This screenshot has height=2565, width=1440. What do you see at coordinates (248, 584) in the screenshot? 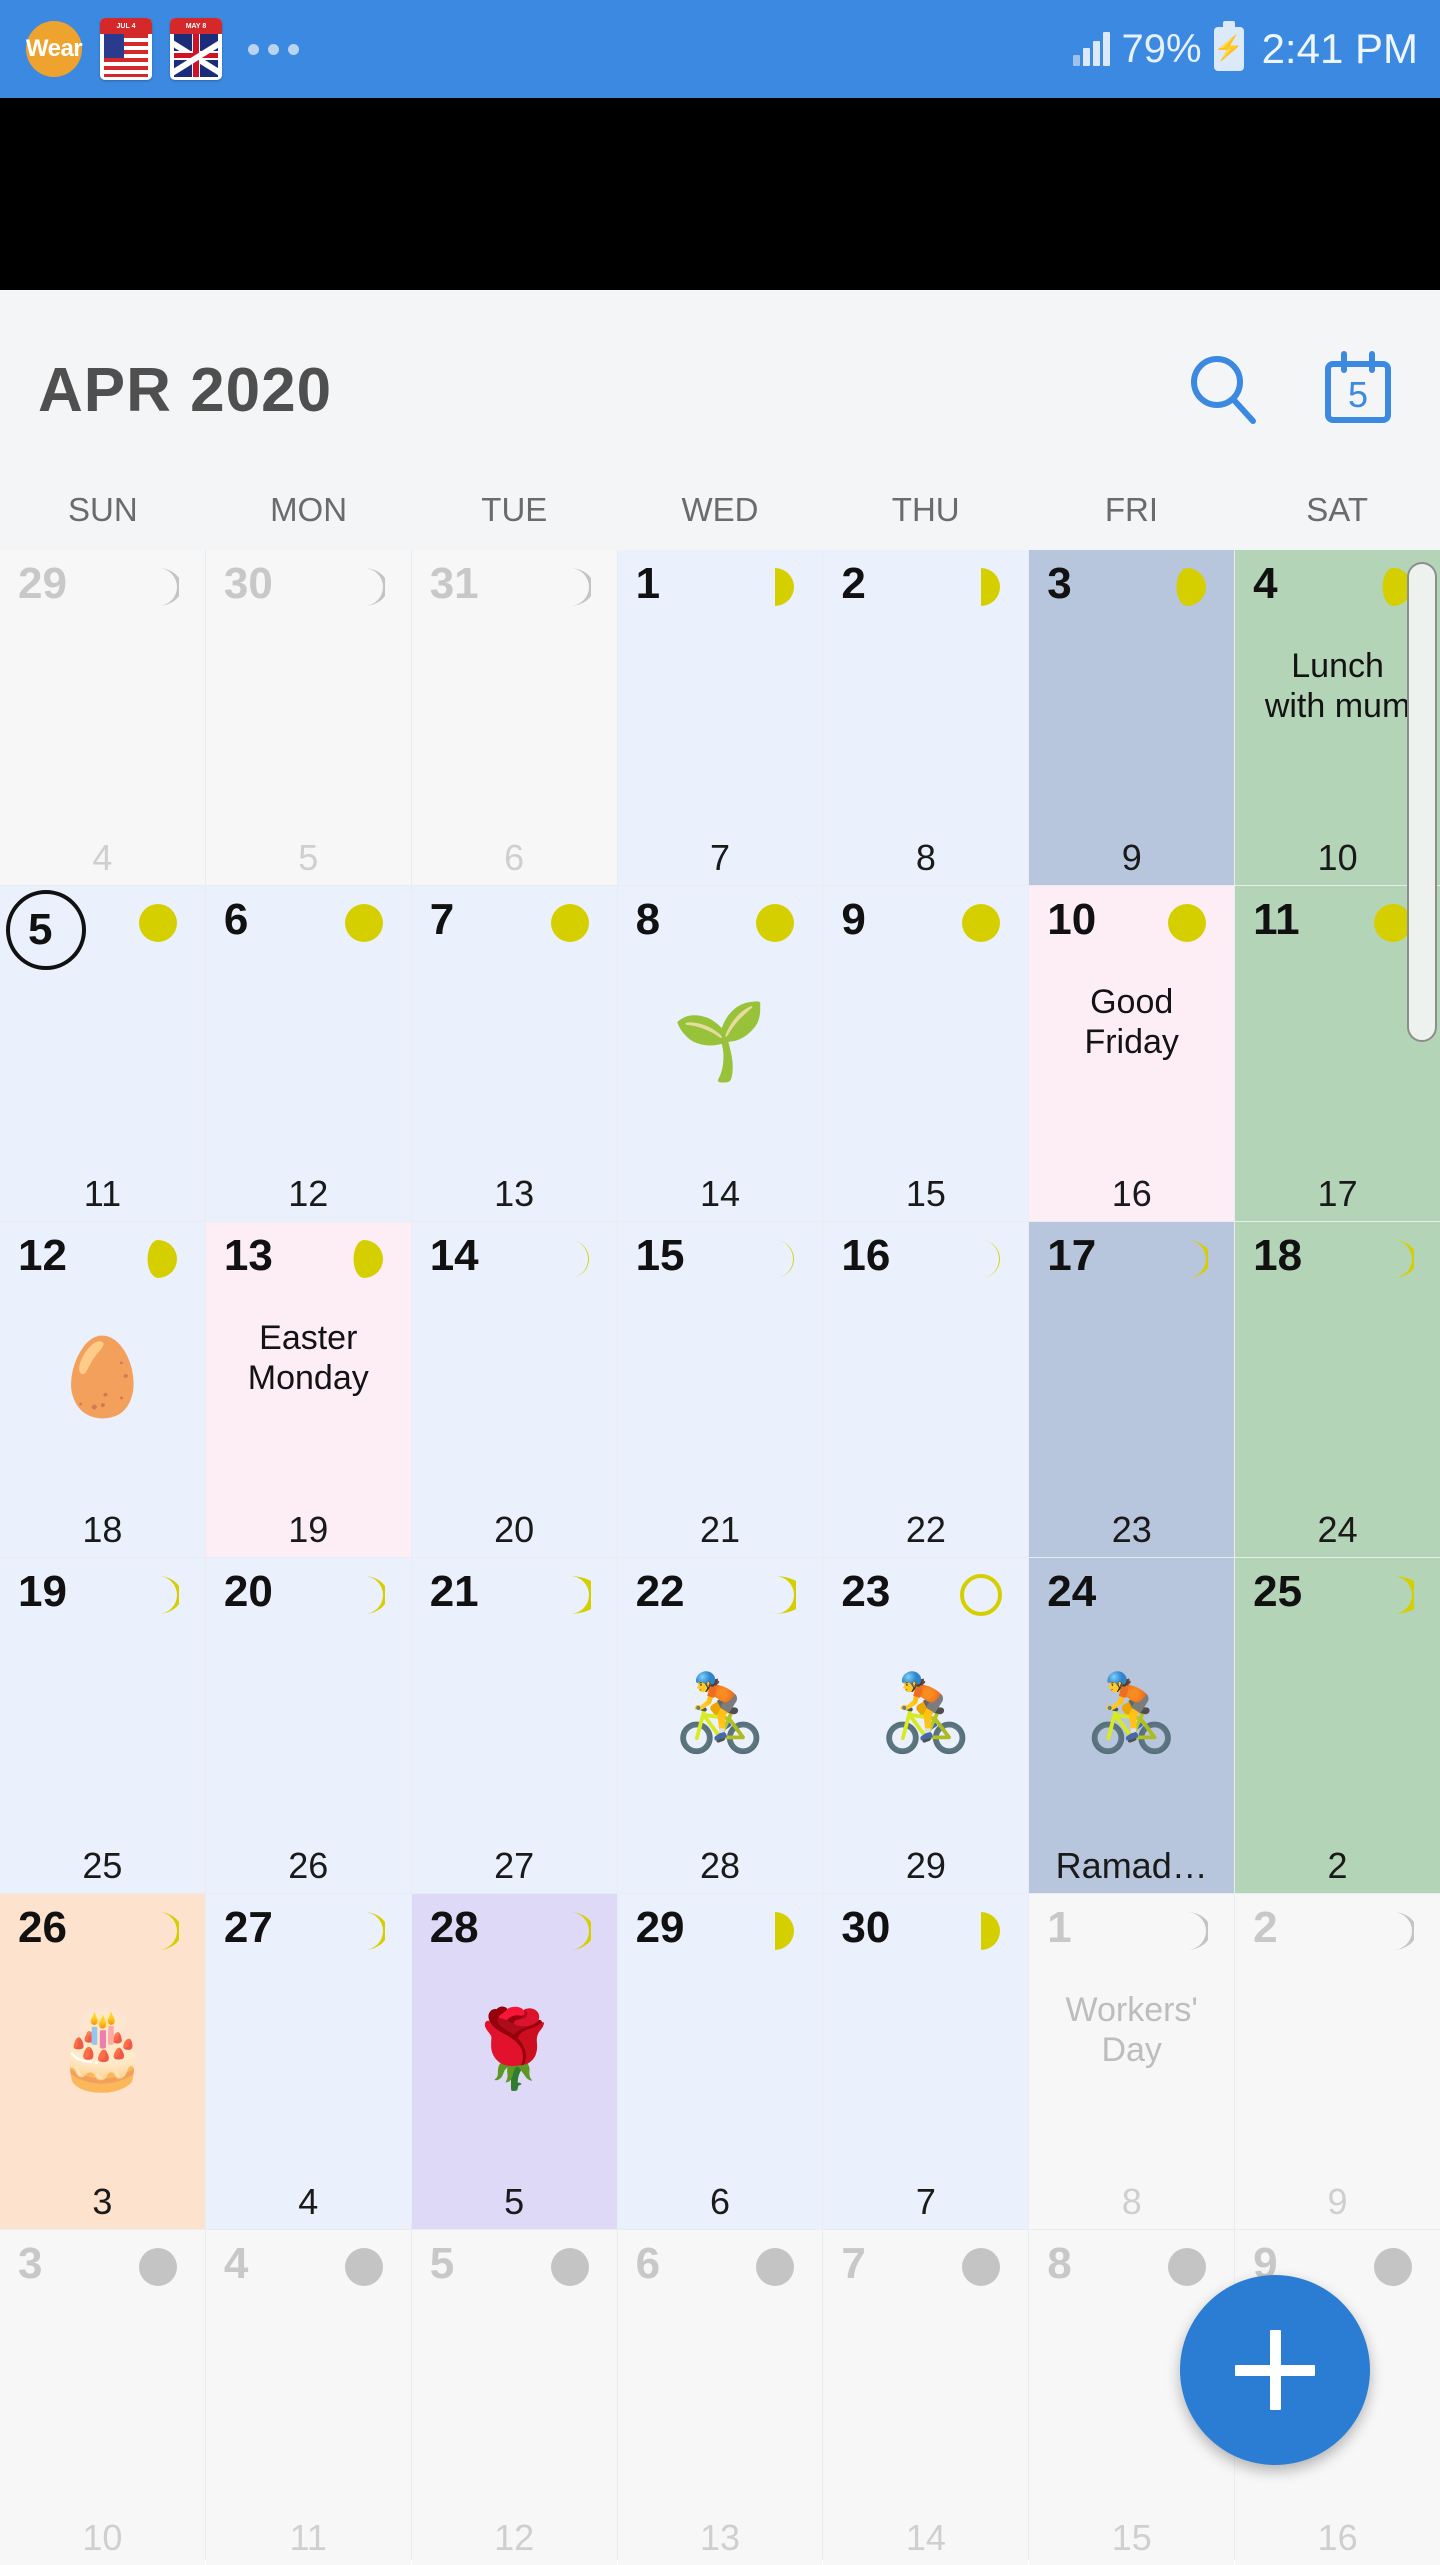
I see `day-number: 30` at bounding box center [248, 584].